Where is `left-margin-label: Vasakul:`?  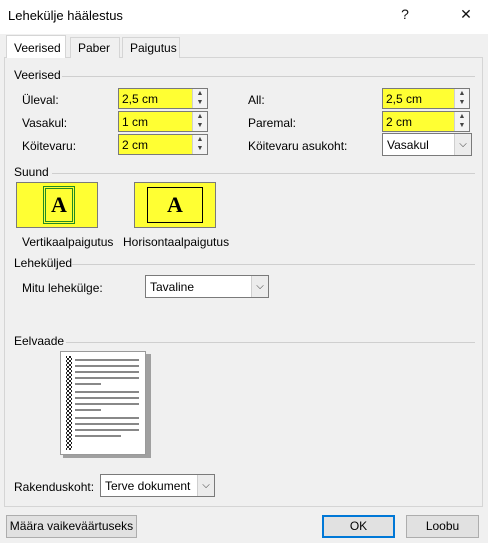 left-margin-label: Vasakul: is located at coordinates (45, 123).